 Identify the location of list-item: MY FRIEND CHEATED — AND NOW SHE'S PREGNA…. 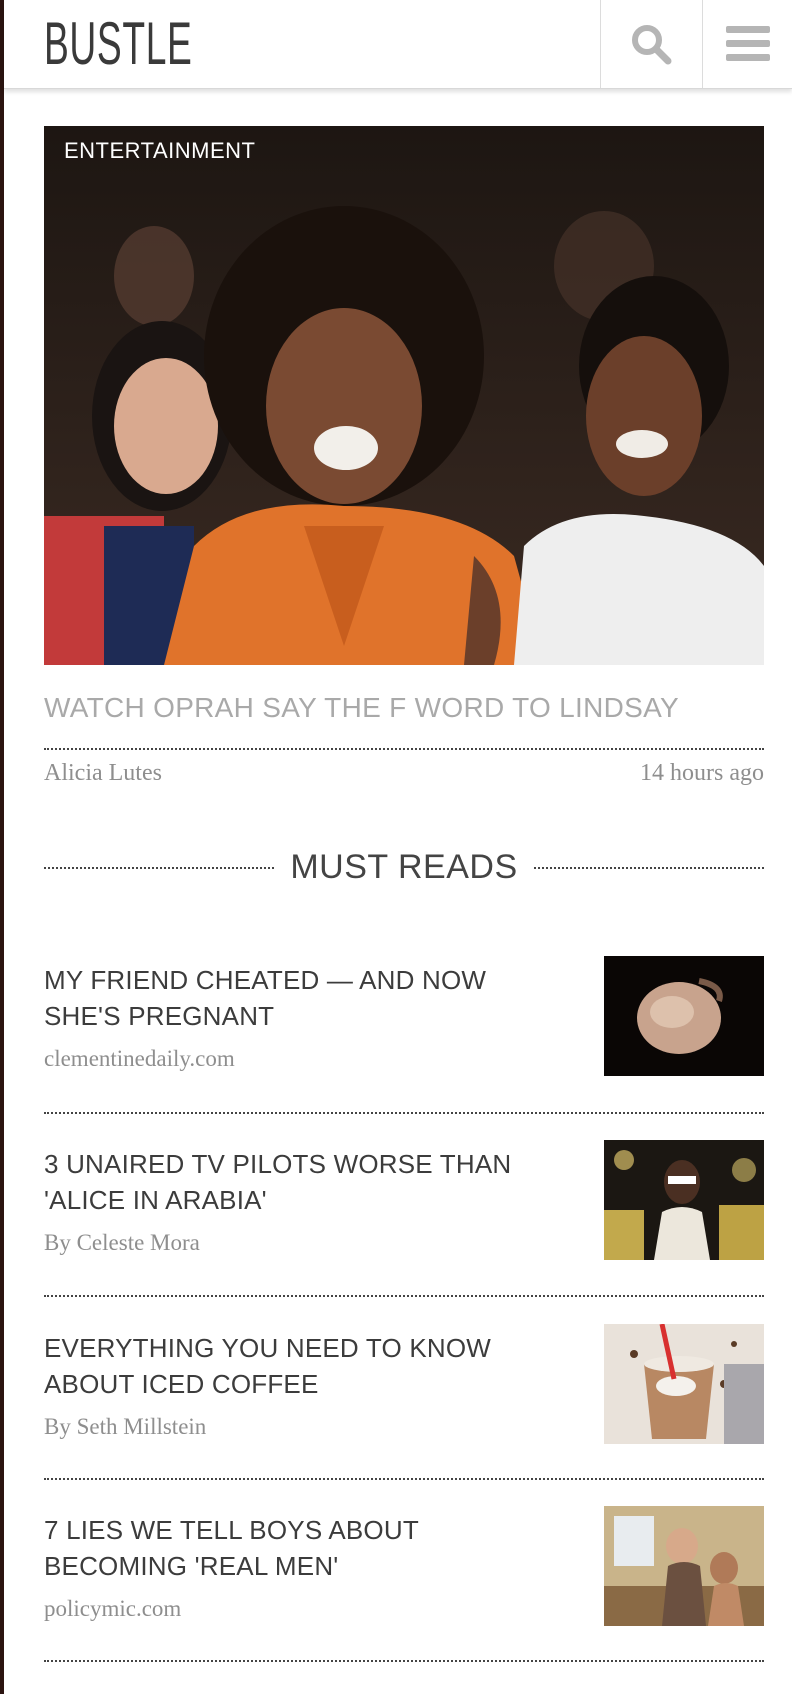
(404, 1034).